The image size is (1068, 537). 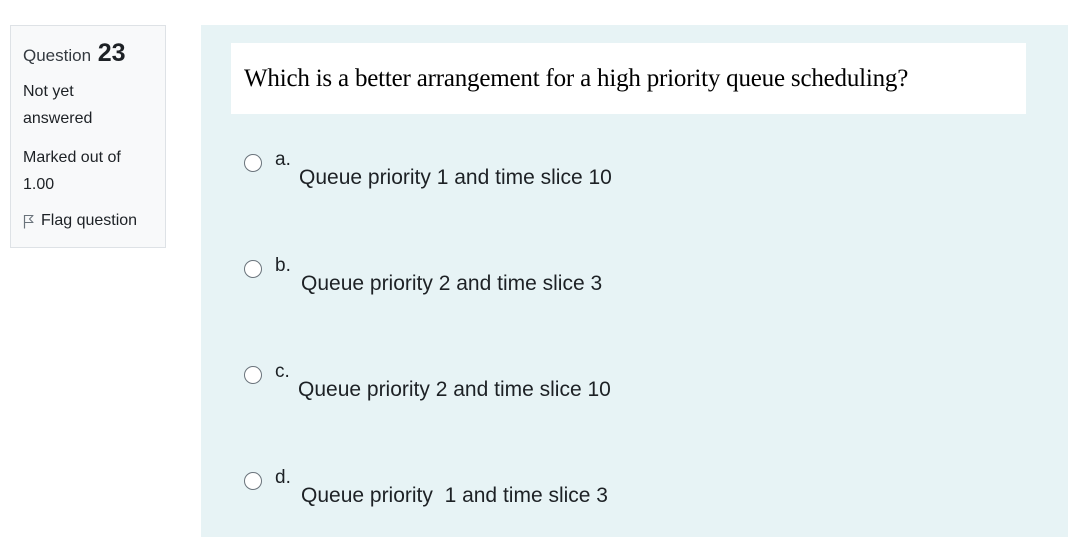 What do you see at coordinates (57, 55) in the screenshot?
I see `question-label: Question` at bounding box center [57, 55].